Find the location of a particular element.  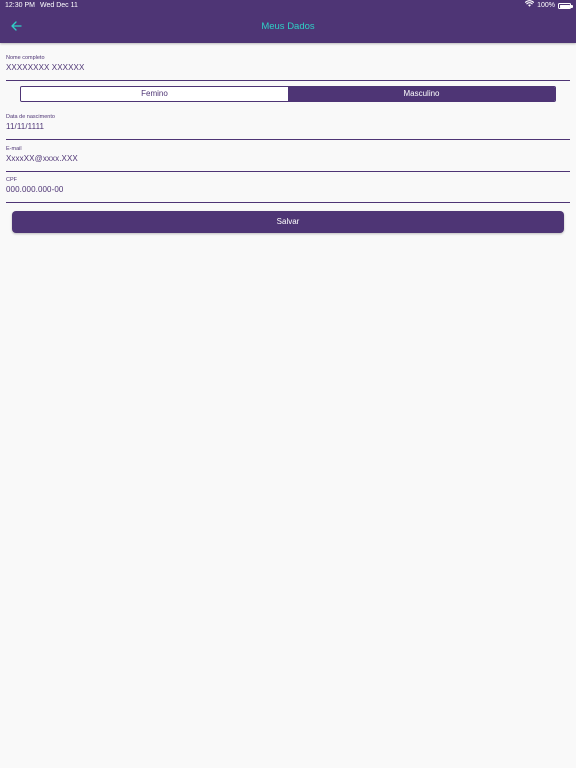

full-name-value: XXXXXXXX XXXXXX is located at coordinates (288, 67).